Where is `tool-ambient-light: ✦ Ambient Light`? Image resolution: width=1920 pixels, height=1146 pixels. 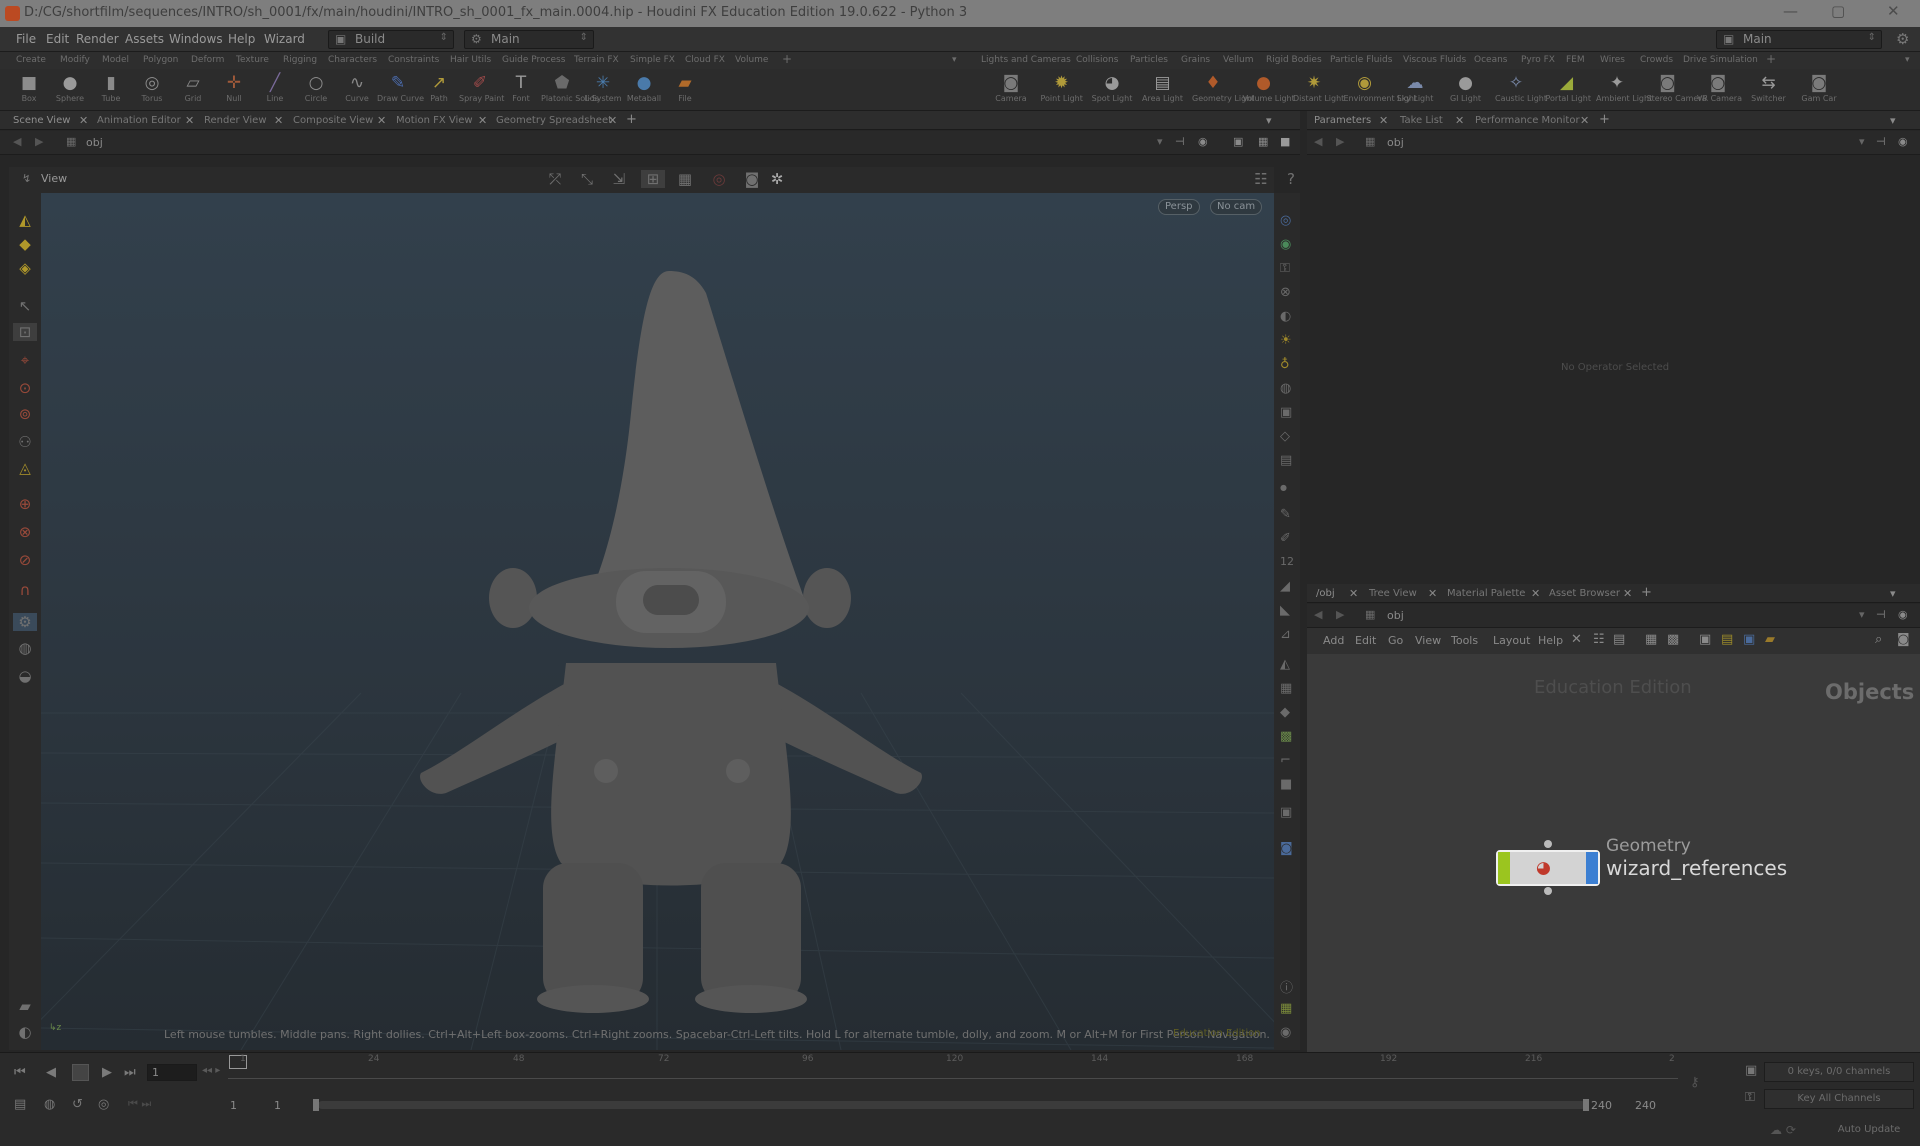
tool-ambient-light: ✦ Ambient Light is located at coordinates (1624, 87).